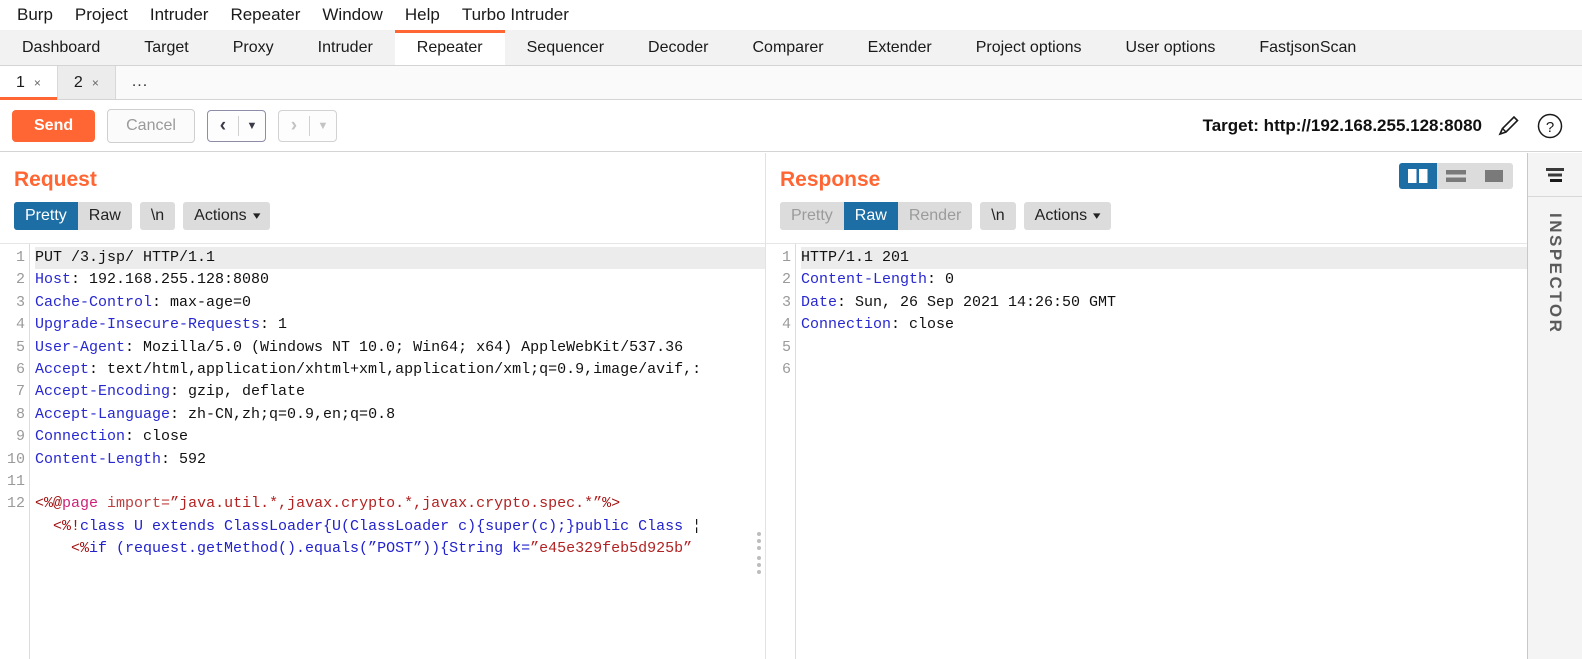 This screenshot has height=659, width=1582. Describe the element at coordinates (870, 216) in the screenshot. I see `response-tab-raw: Raw` at that location.